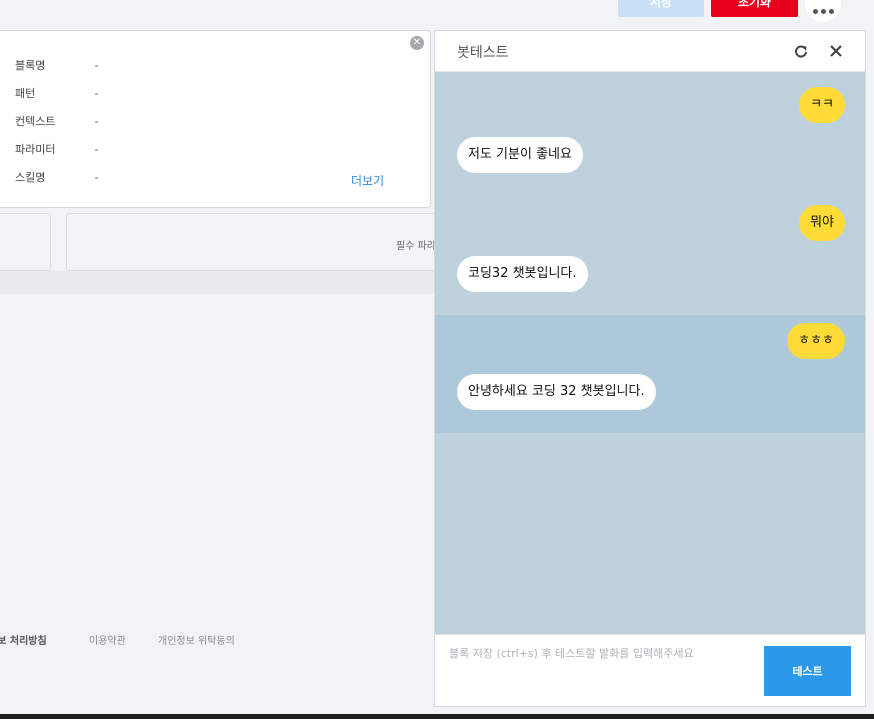 The height and width of the screenshot is (719, 874). I want to click on info-label: 컨텍스트, so click(35, 121).